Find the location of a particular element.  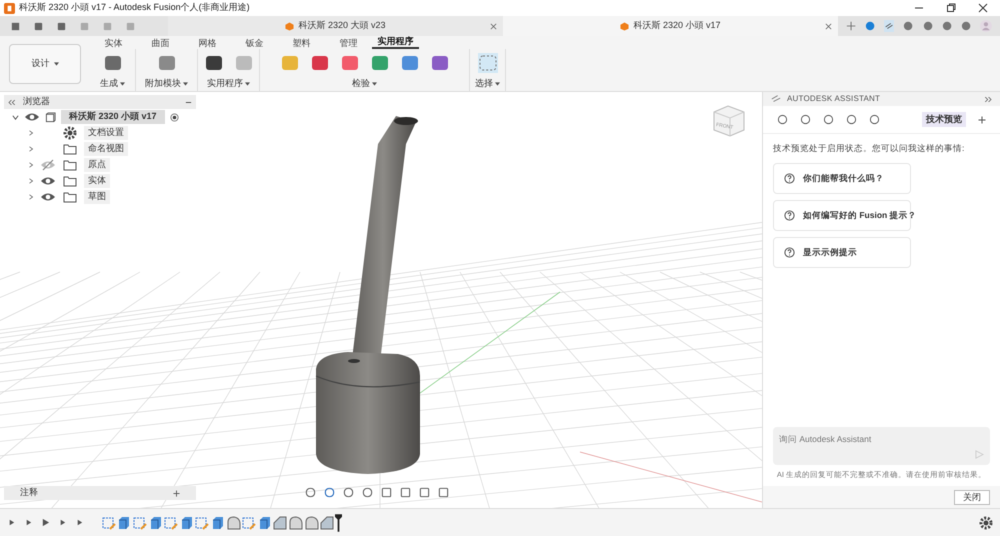

group-menu: 附加模块 is located at coordinates (166, 83).